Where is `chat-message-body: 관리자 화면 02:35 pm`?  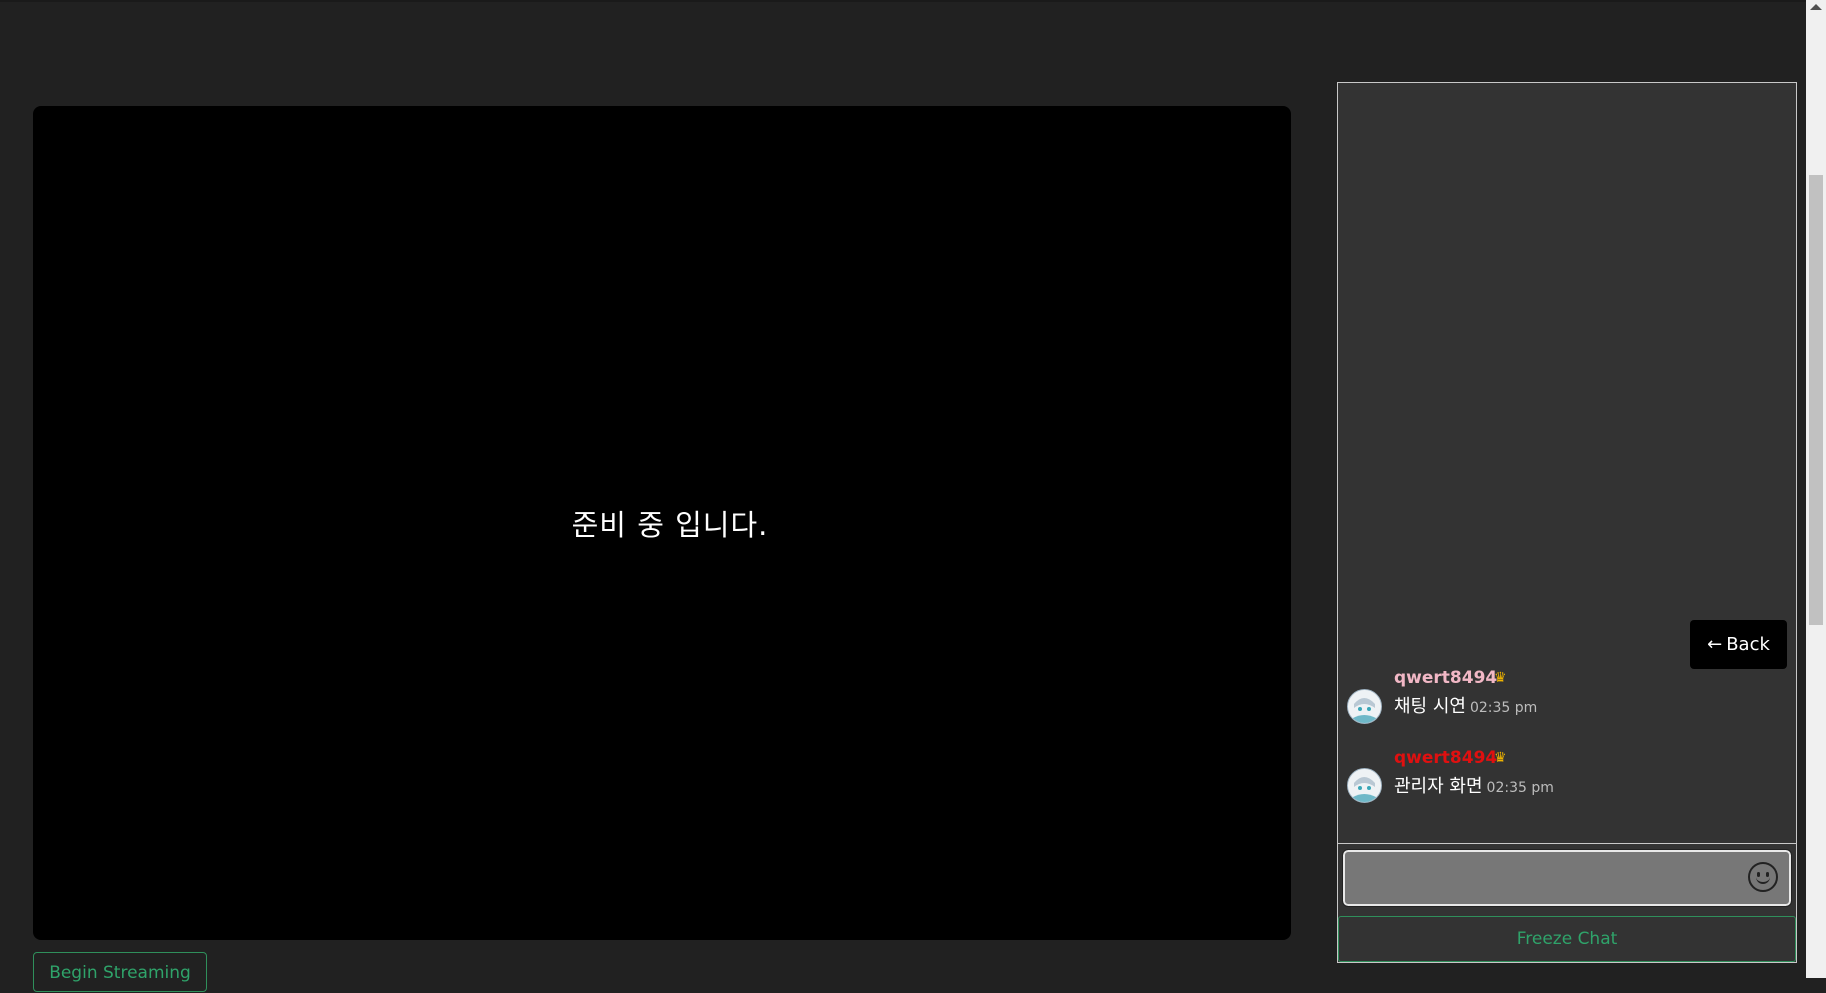
chat-message-body: 관리자 화면 02:35 pm is located at coordinates (1474, 785).